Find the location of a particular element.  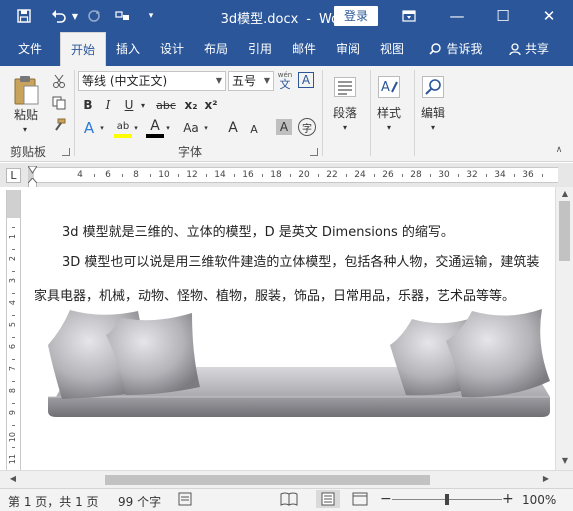

highlight-dropdown-icon: ▾ is located at coordinates (136, 128).